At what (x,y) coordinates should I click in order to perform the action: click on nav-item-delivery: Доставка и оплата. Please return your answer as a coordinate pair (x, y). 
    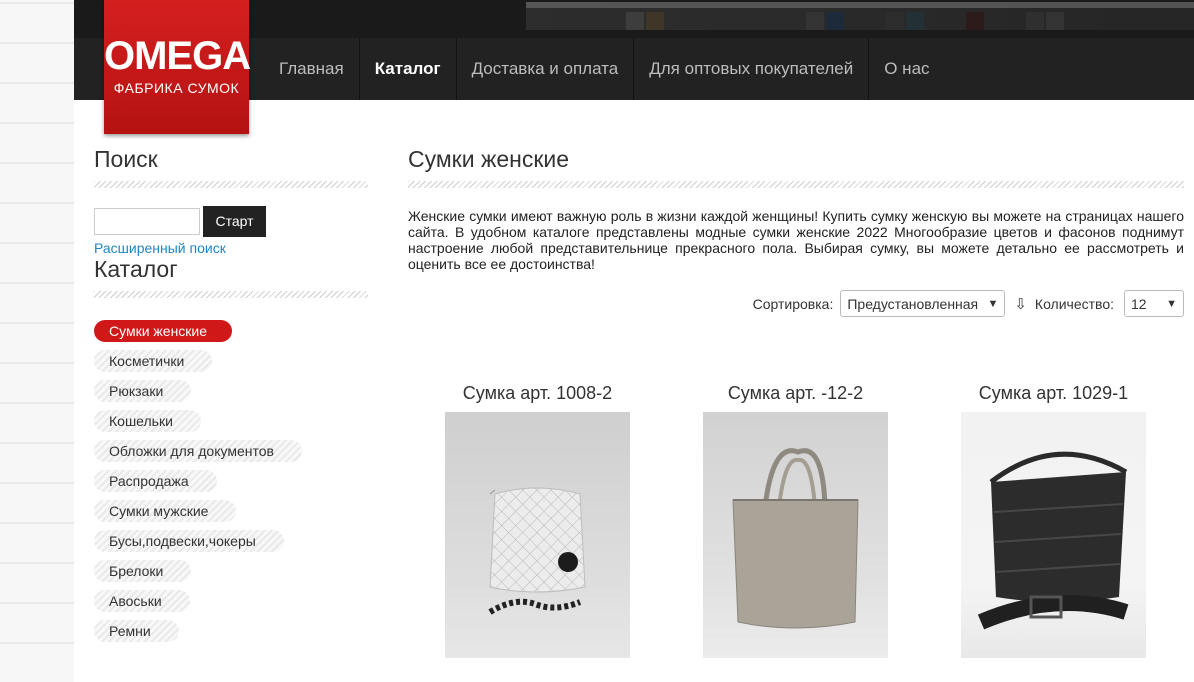
    Looking at the image, I should click on (546, 69).